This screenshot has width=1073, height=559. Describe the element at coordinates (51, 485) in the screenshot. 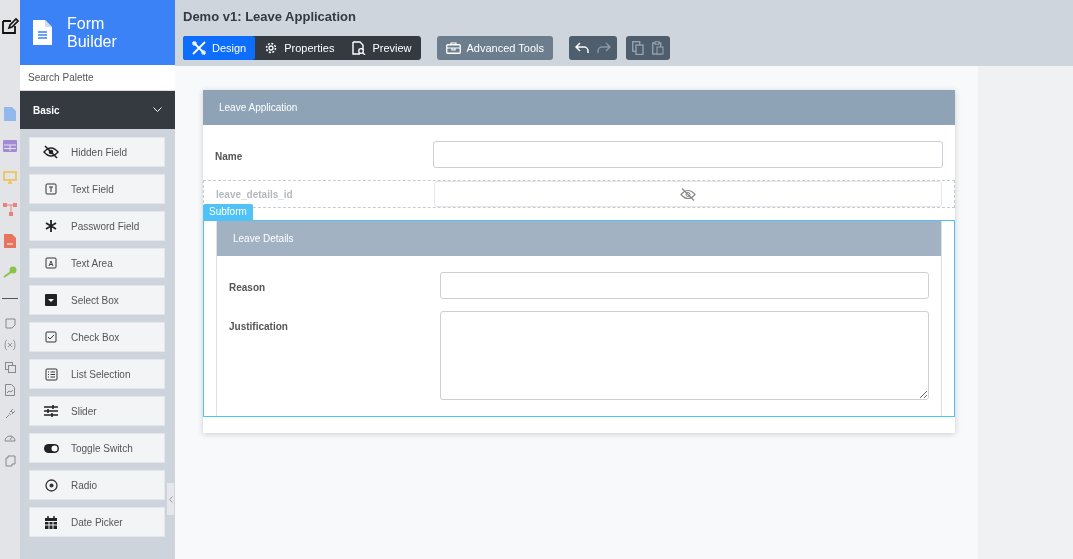

I see `radio-icon` at that location.